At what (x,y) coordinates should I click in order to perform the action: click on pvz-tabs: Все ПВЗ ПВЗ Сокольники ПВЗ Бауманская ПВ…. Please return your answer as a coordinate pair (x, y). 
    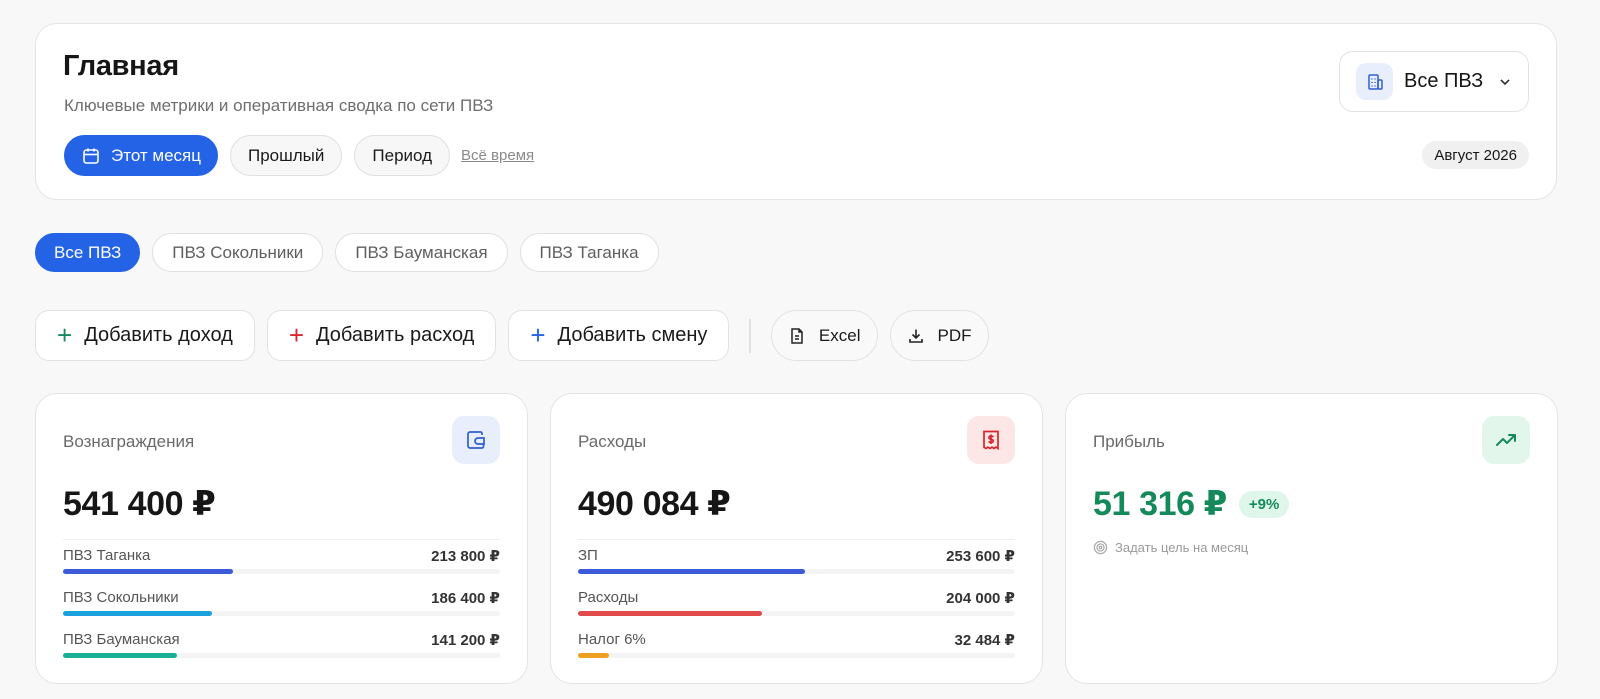
    Looking at the image, I should click on (347, 252).